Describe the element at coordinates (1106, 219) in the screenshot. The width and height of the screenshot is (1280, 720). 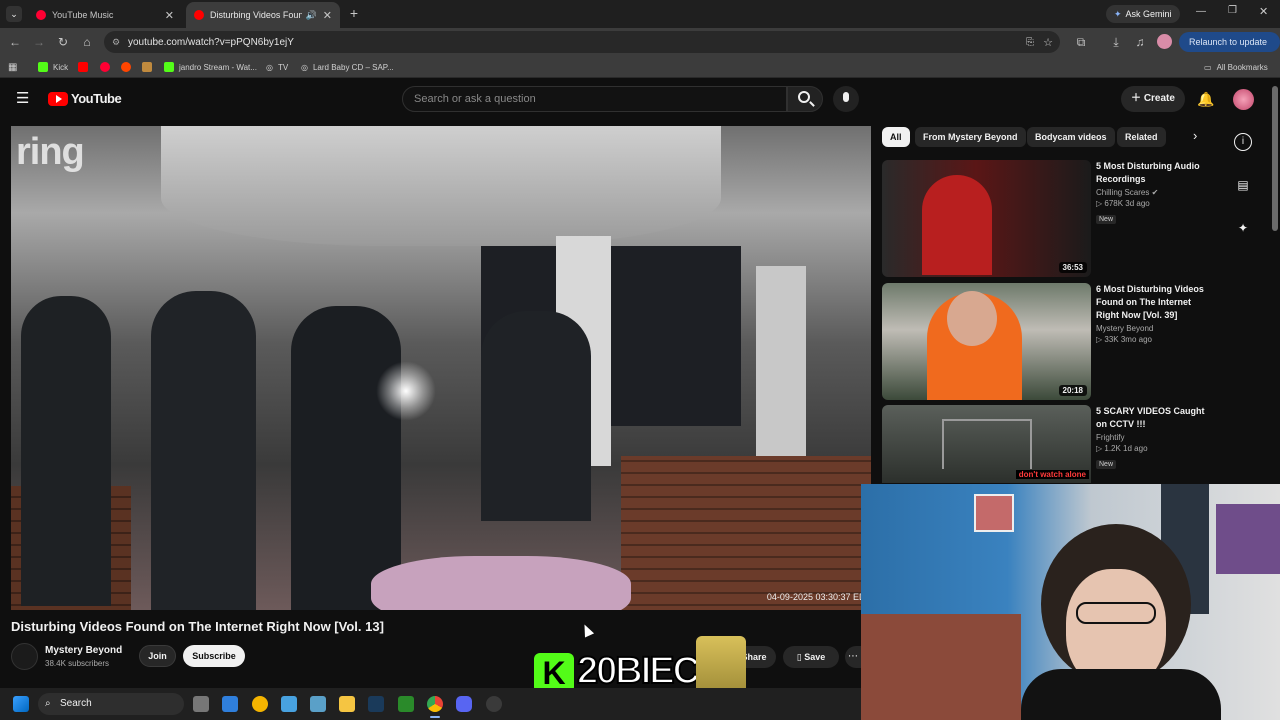
I see `new-badge: New` at that location.